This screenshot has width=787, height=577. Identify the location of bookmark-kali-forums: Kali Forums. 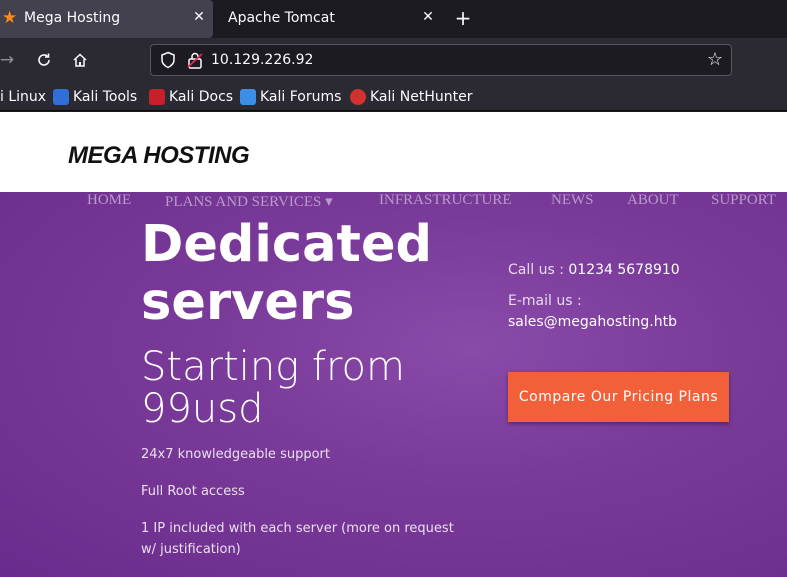
(290, 97).